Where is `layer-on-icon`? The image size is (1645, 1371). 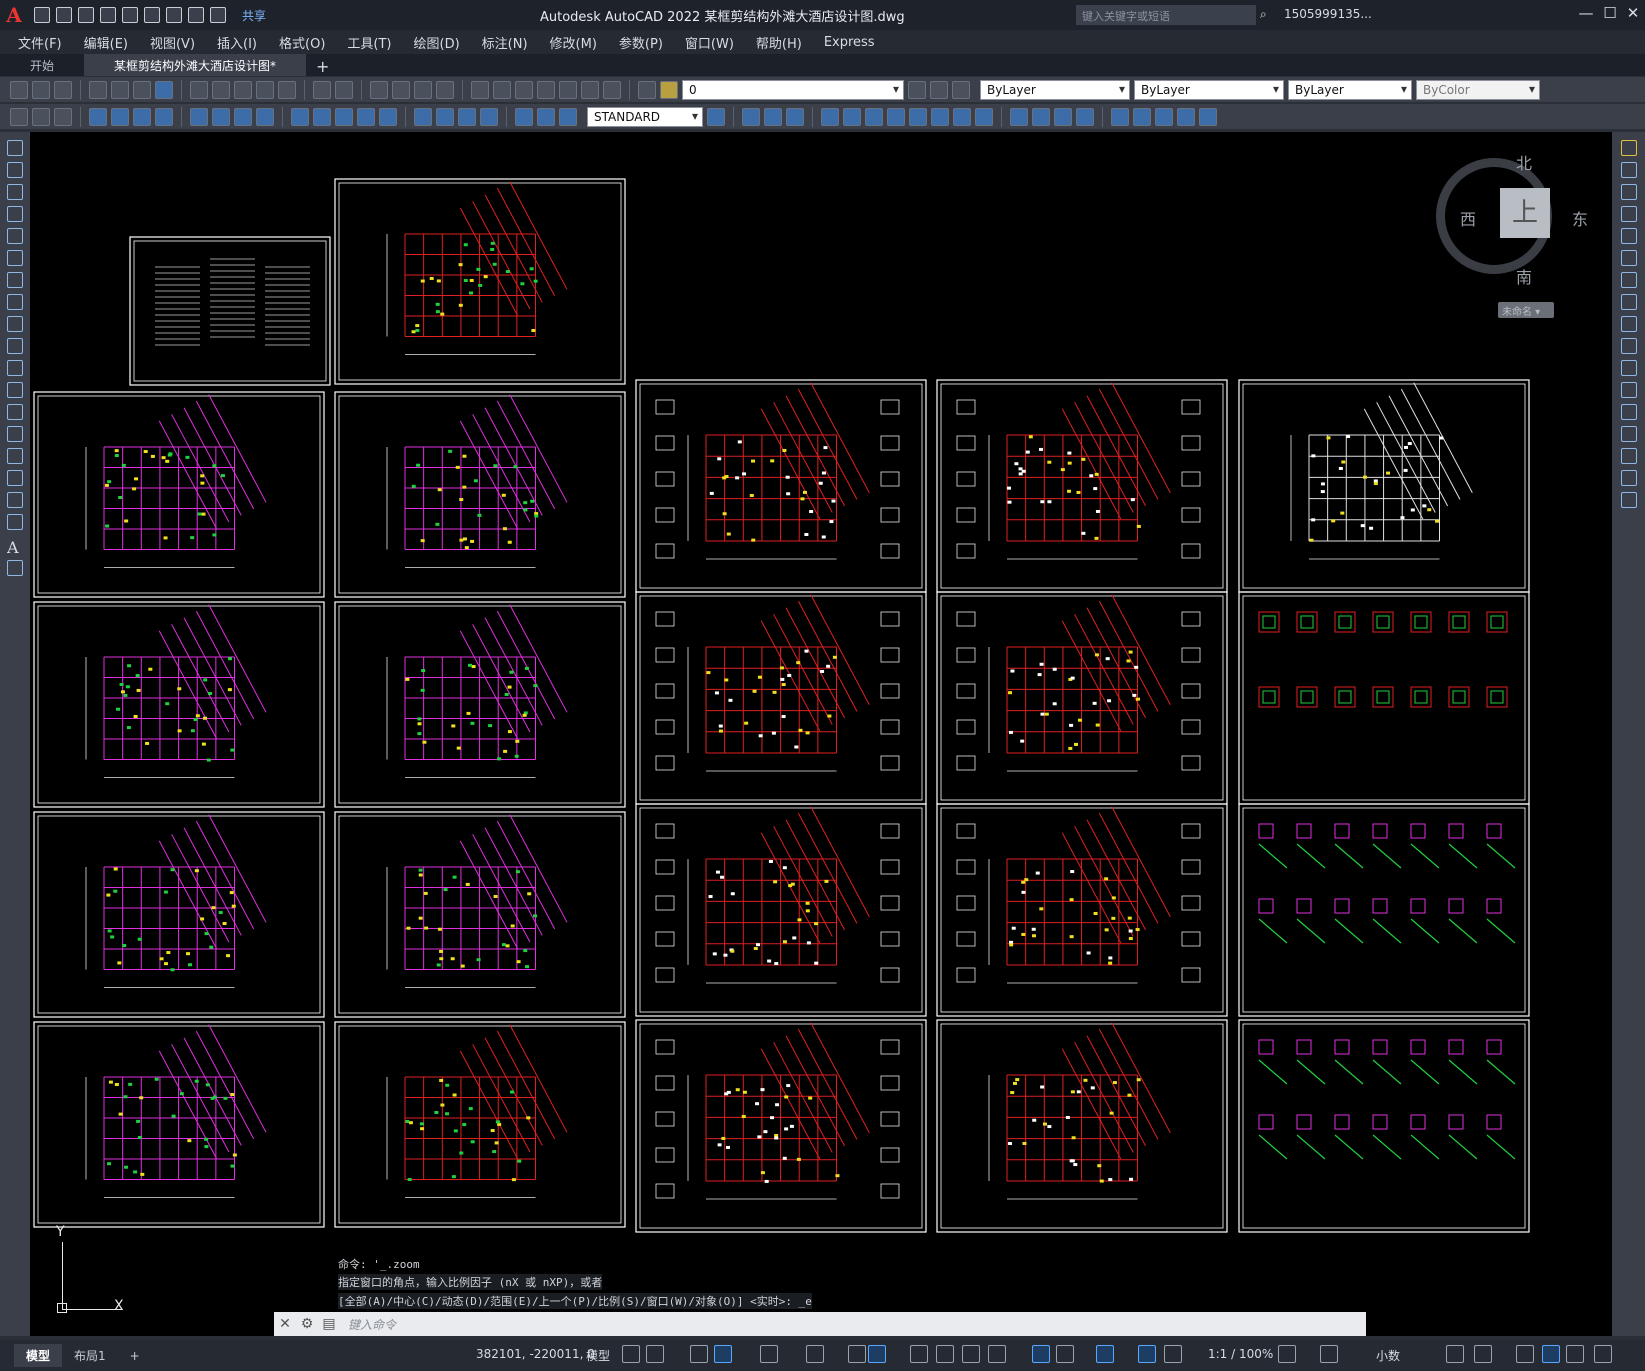
layer-on-icon is located at coordinates (669, 89).